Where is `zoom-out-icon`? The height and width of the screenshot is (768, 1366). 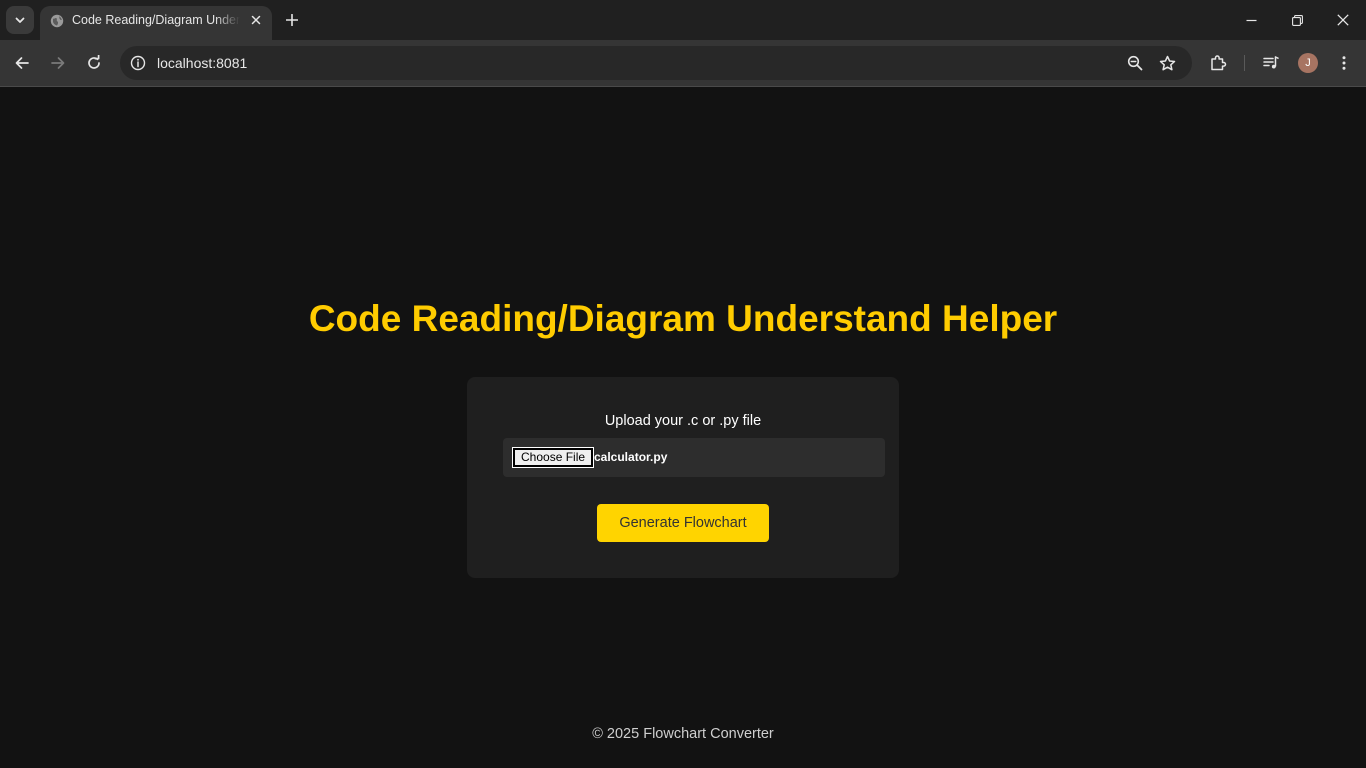
zoom-out-icon is located at coordinates (1135, 63).